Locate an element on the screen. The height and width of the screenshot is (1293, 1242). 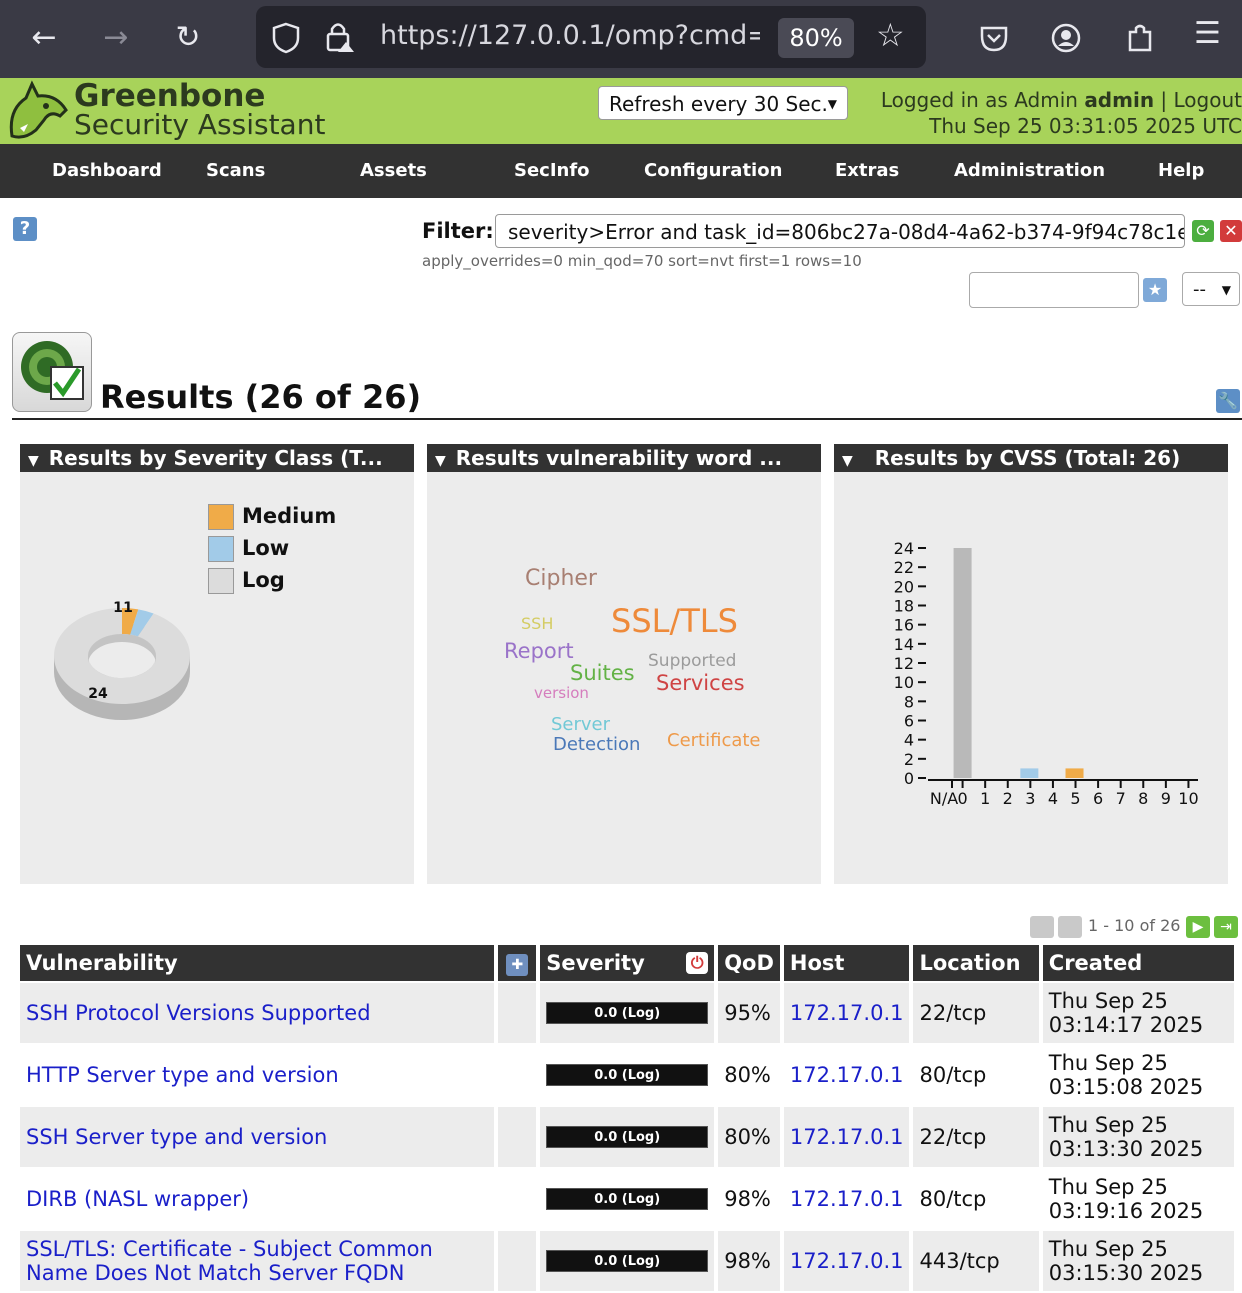
vulnerability-cell: HTTP Server type and version is located at coordinates (257, 1075).